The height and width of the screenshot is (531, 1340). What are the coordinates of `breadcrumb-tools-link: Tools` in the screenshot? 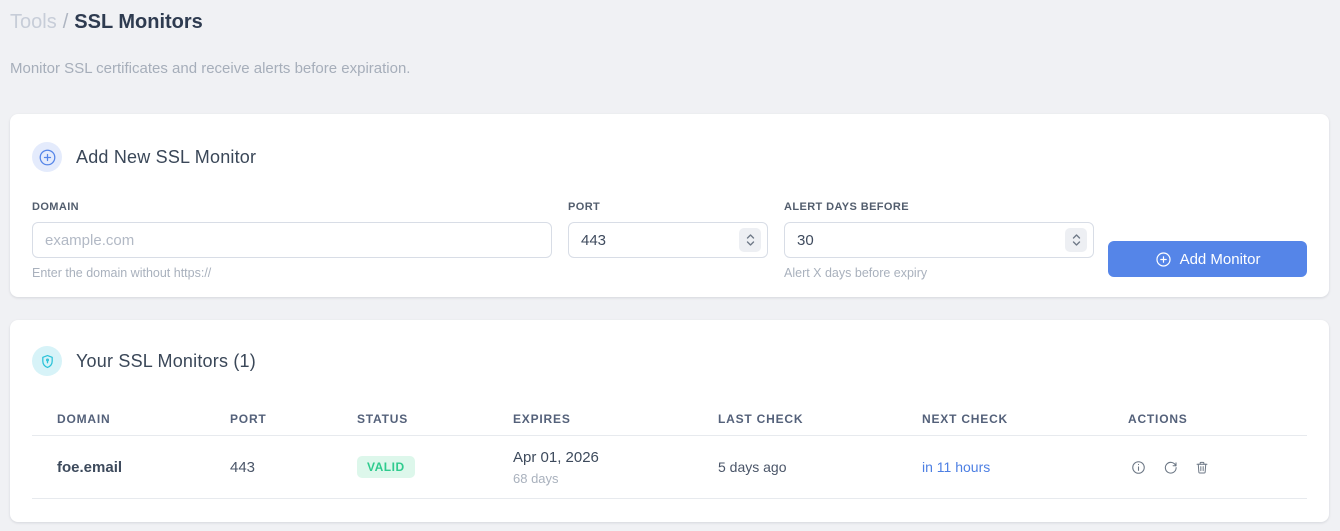 It's located at (33, 22).